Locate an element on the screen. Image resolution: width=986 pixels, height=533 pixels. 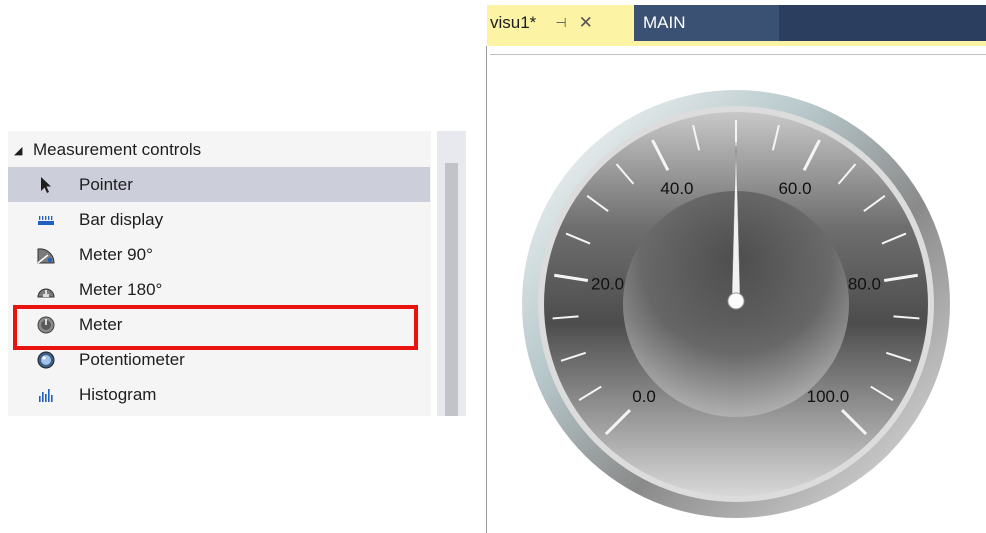
gauge-label-100: 100.0 is located at coordinates (828, 396).